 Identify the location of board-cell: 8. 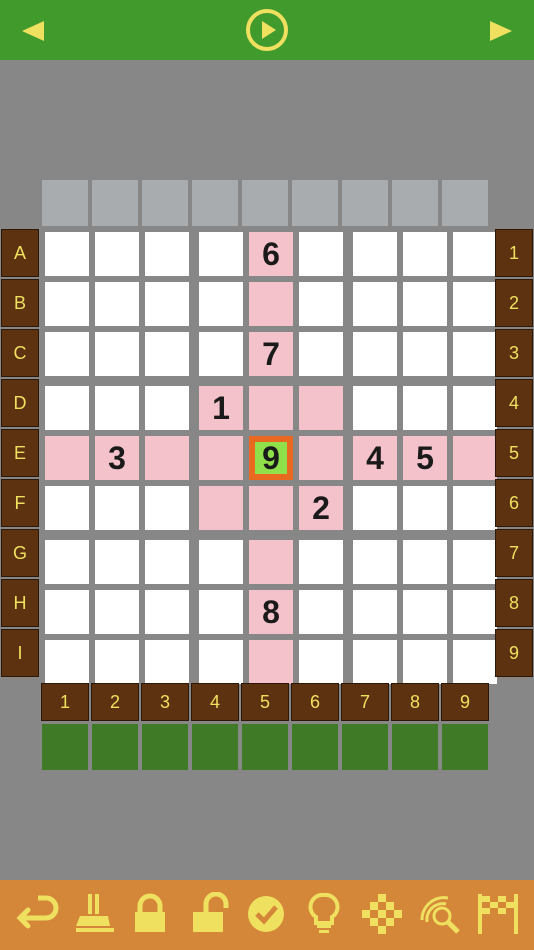
(271, 612).